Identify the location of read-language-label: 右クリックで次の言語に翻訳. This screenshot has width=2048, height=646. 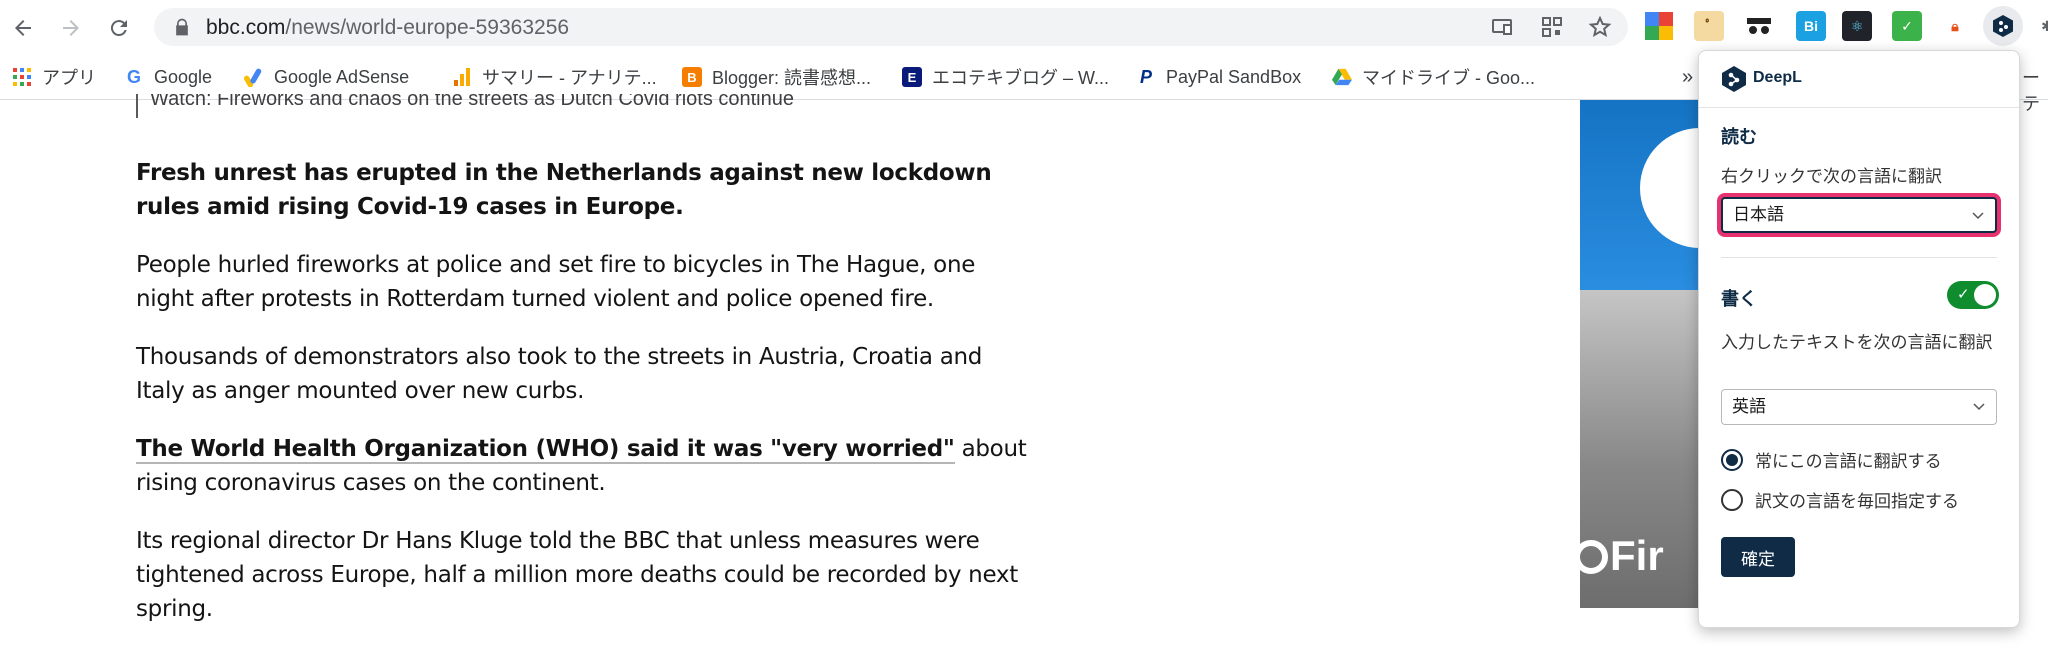
(1831, 176).